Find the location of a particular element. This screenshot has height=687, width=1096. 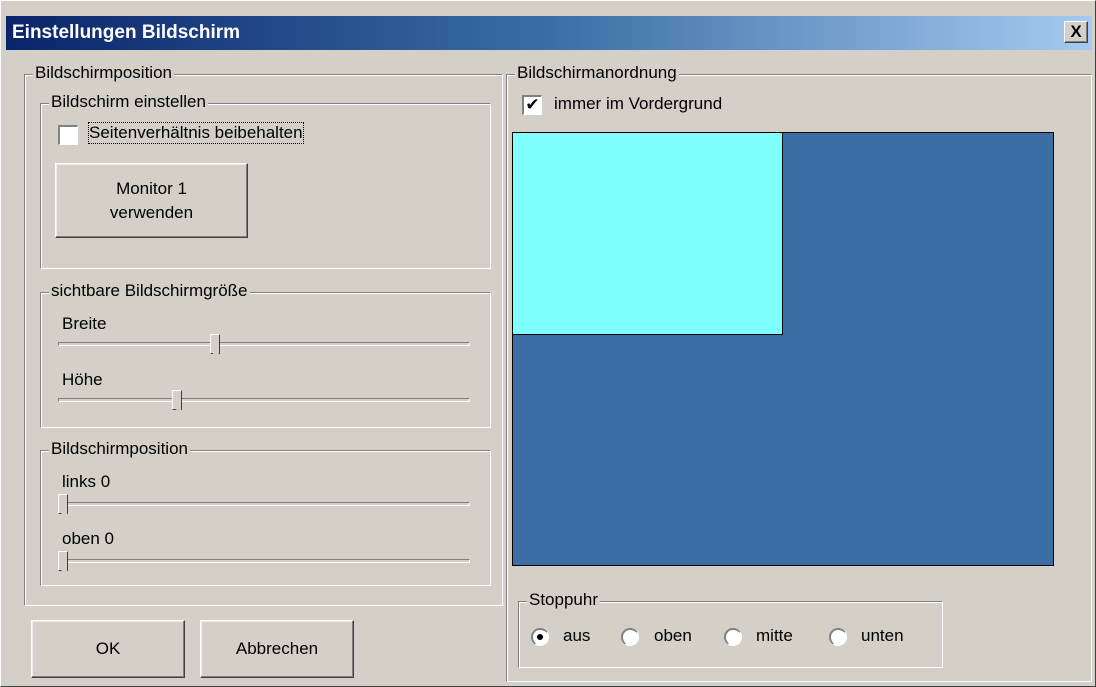

height-slider is located at coordinates (264, 400).